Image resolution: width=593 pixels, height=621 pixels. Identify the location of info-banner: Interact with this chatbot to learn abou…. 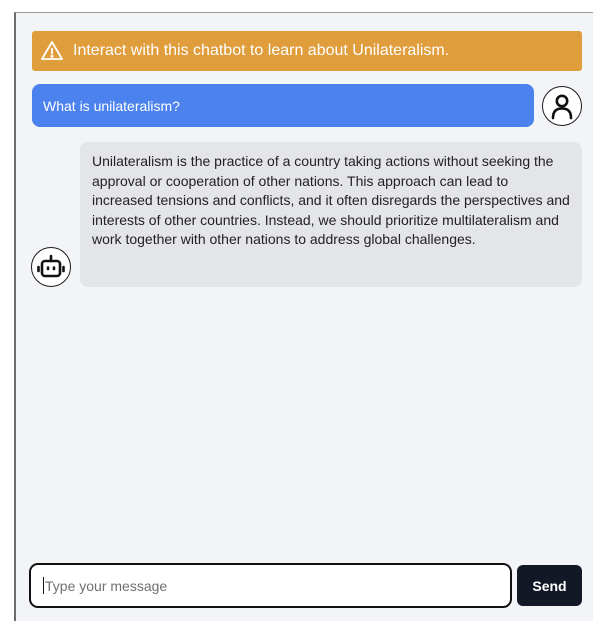
(307, 51).